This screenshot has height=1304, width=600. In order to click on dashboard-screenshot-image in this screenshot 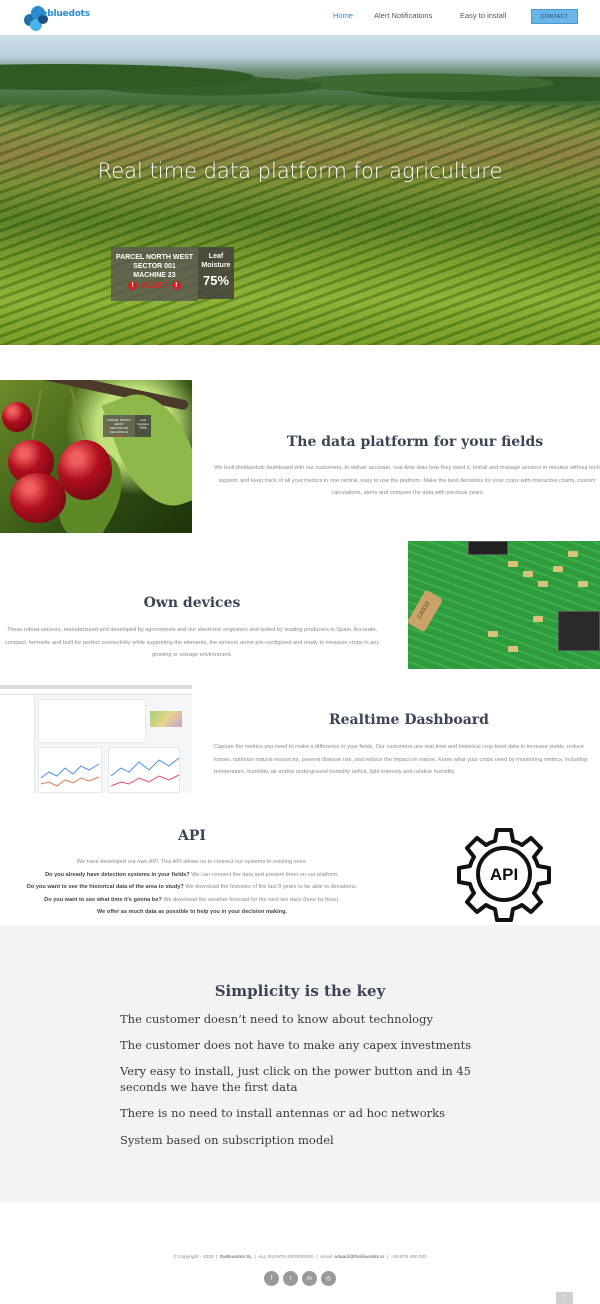, I will do `click(96, 739)`.